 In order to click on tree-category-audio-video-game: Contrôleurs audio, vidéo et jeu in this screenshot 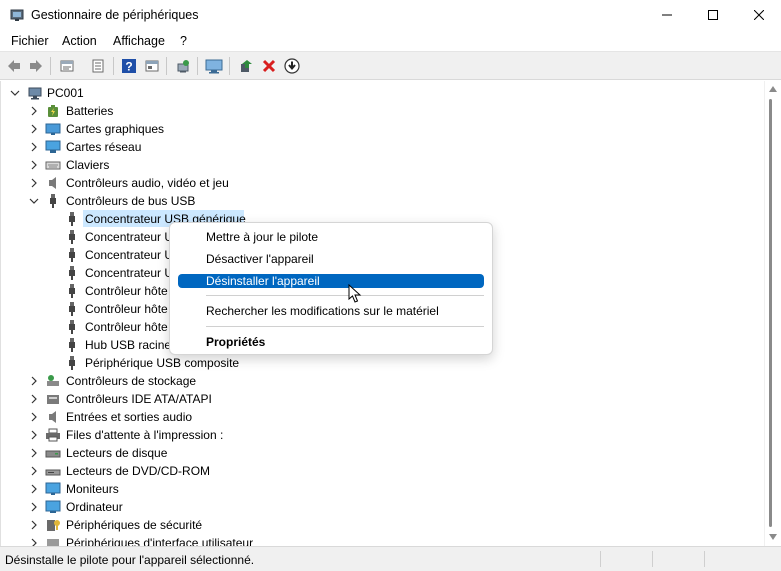, I will do `click(151, 183)`.